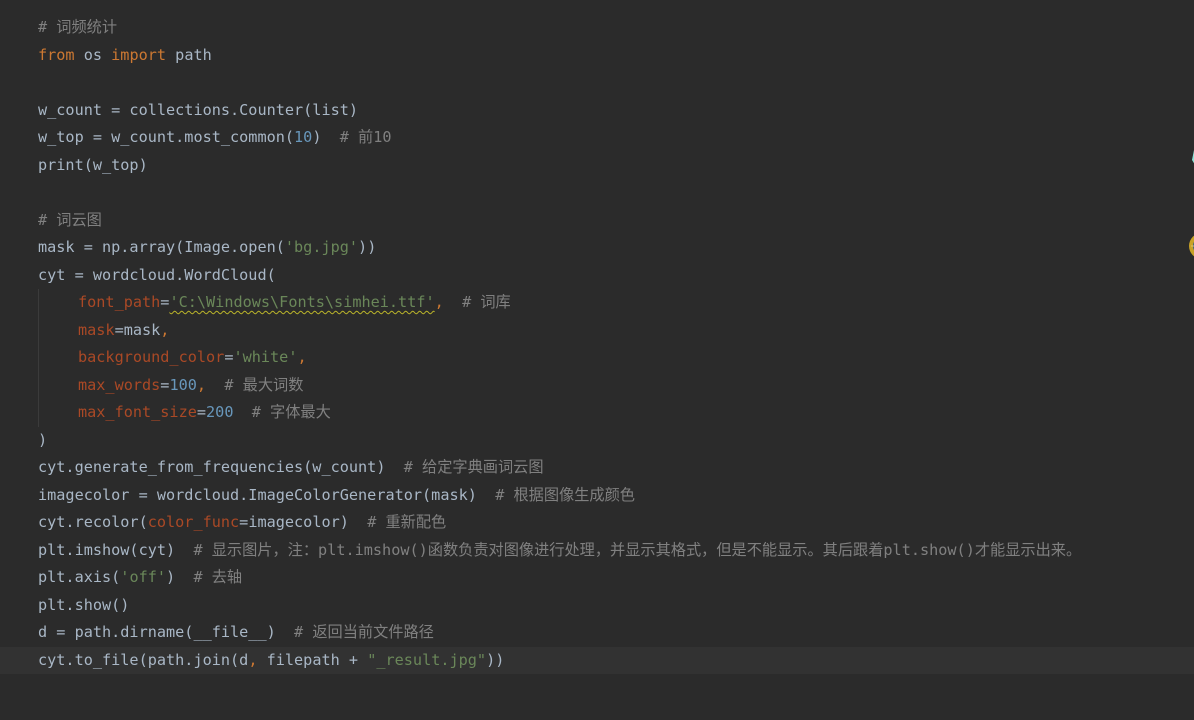  What do you see at coordinates (597, 248) in the screenshot?
I see `code-line: mask = np.array(Image.open('bg.jpg'))` at bounding box center [597, 248].